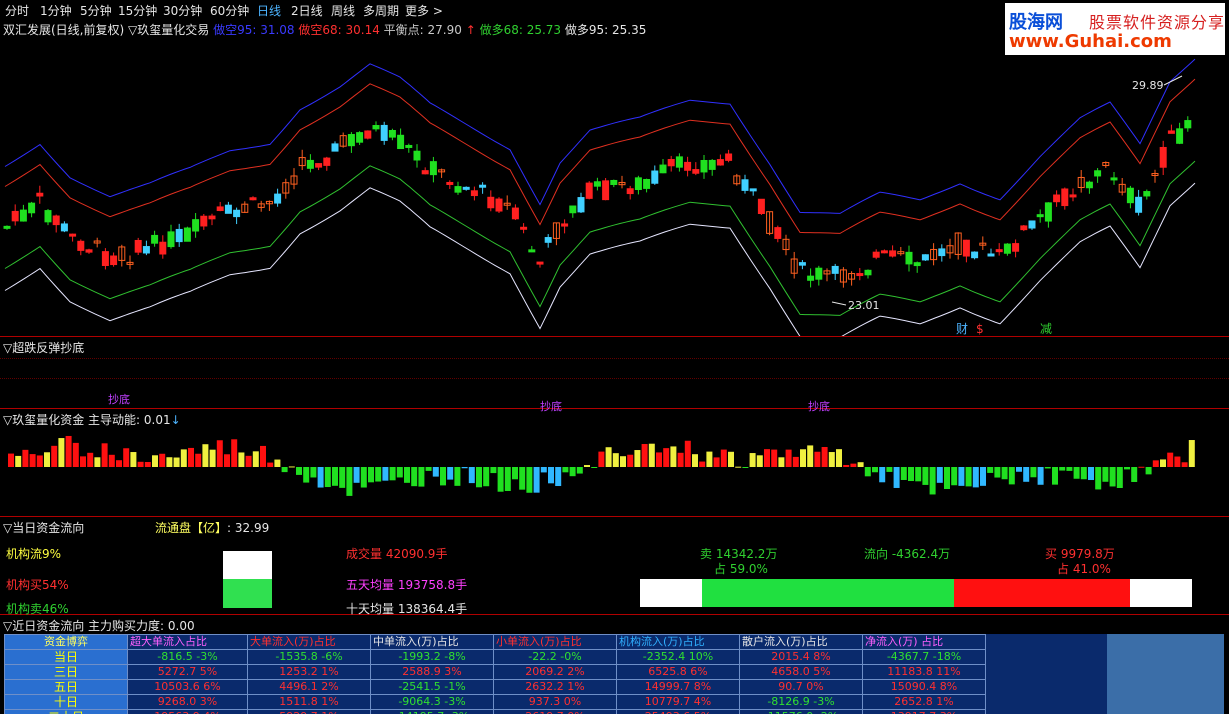 The width and height of the screenshot is (1229, 714). I want to click on volume-label: 成交量 42090.9手, so click(397, 554).